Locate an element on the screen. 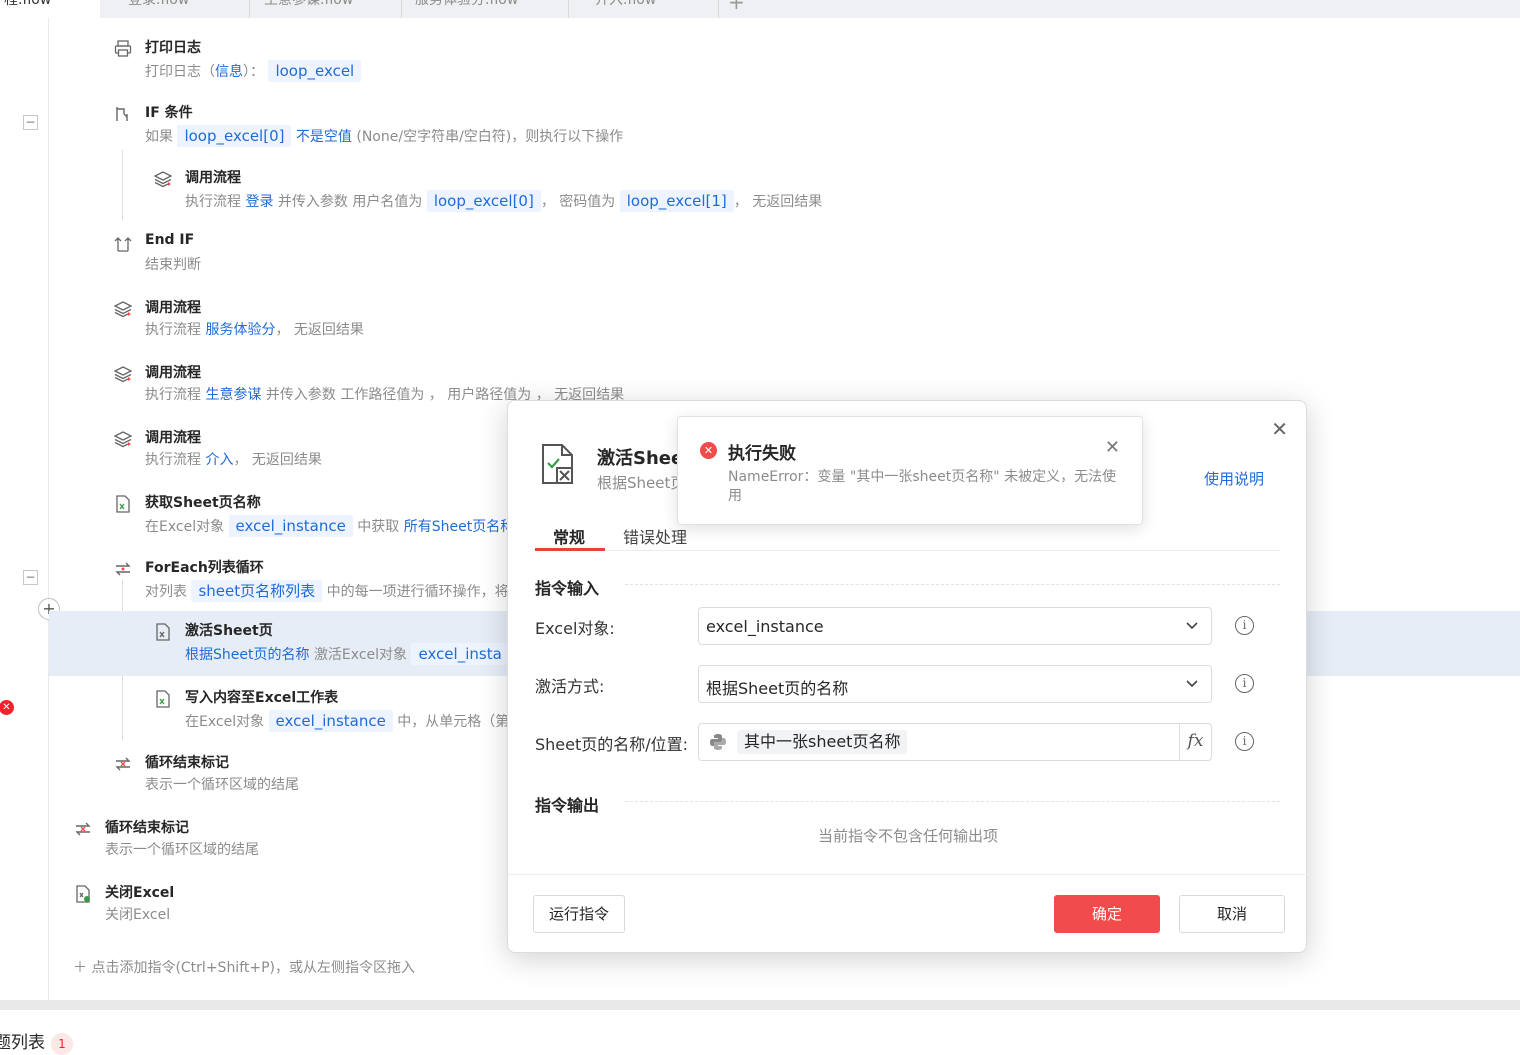 The width and height of the screenshot is (1520, 1055). step-desc: 打印日志（信息）： loop_excel is located at coordinates (253, 71).